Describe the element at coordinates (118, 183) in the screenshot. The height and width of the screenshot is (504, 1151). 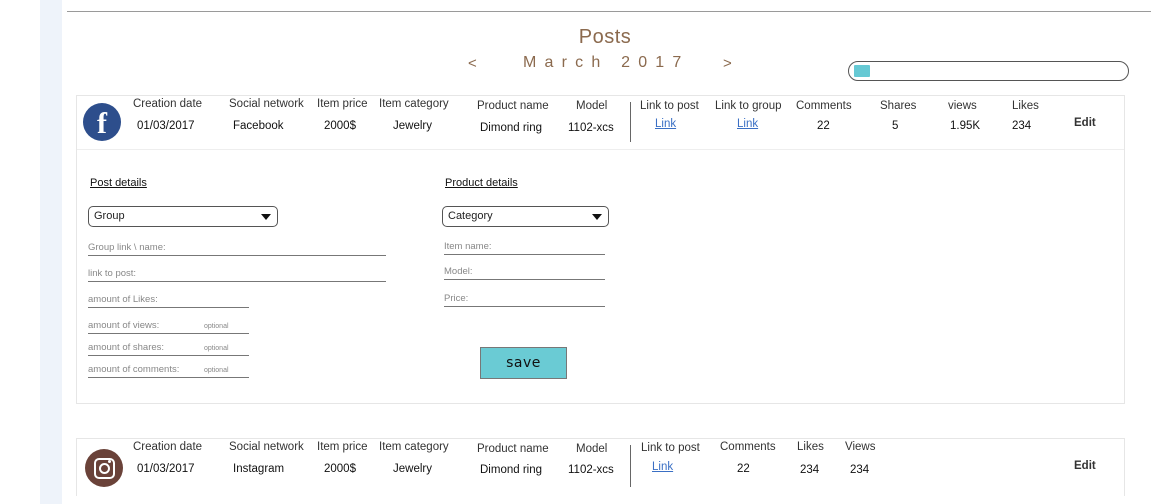
I see `post-details-heading: Post details` at that location.